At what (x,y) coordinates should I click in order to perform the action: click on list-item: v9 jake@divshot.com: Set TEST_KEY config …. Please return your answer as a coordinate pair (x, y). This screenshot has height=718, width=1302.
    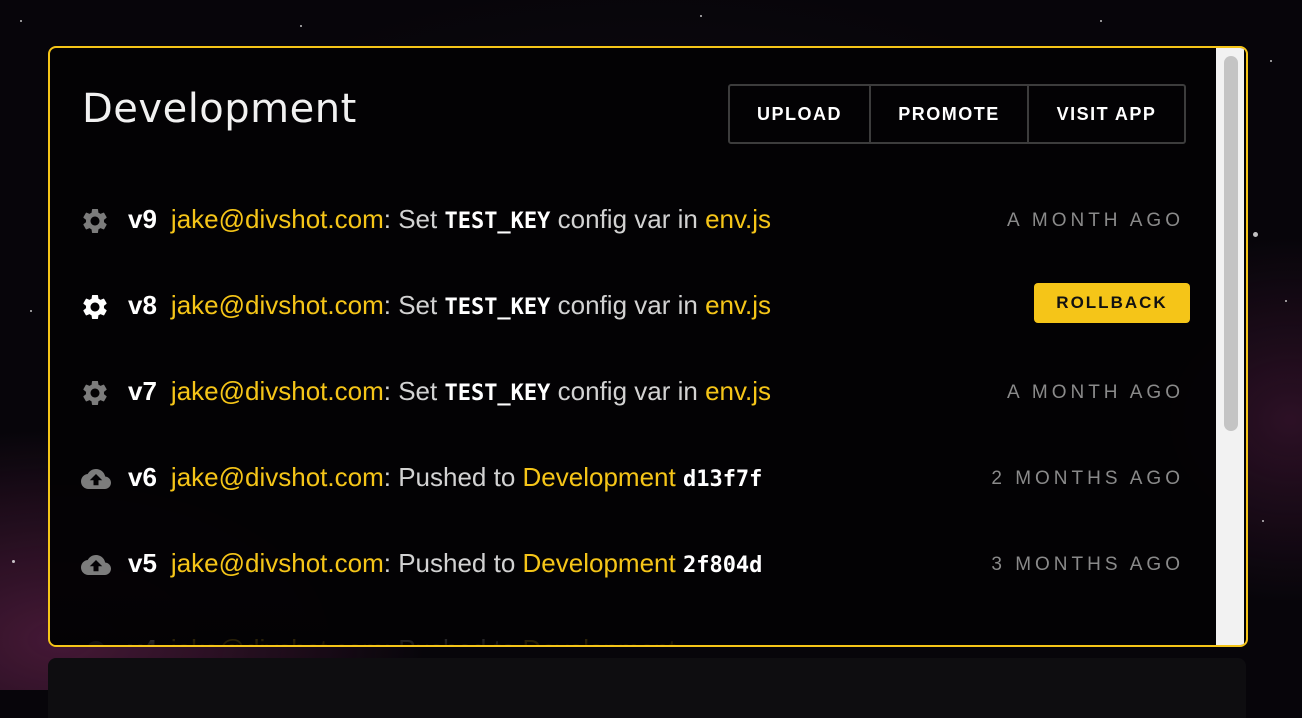
    Looking at the image, I should click on (635, 221).